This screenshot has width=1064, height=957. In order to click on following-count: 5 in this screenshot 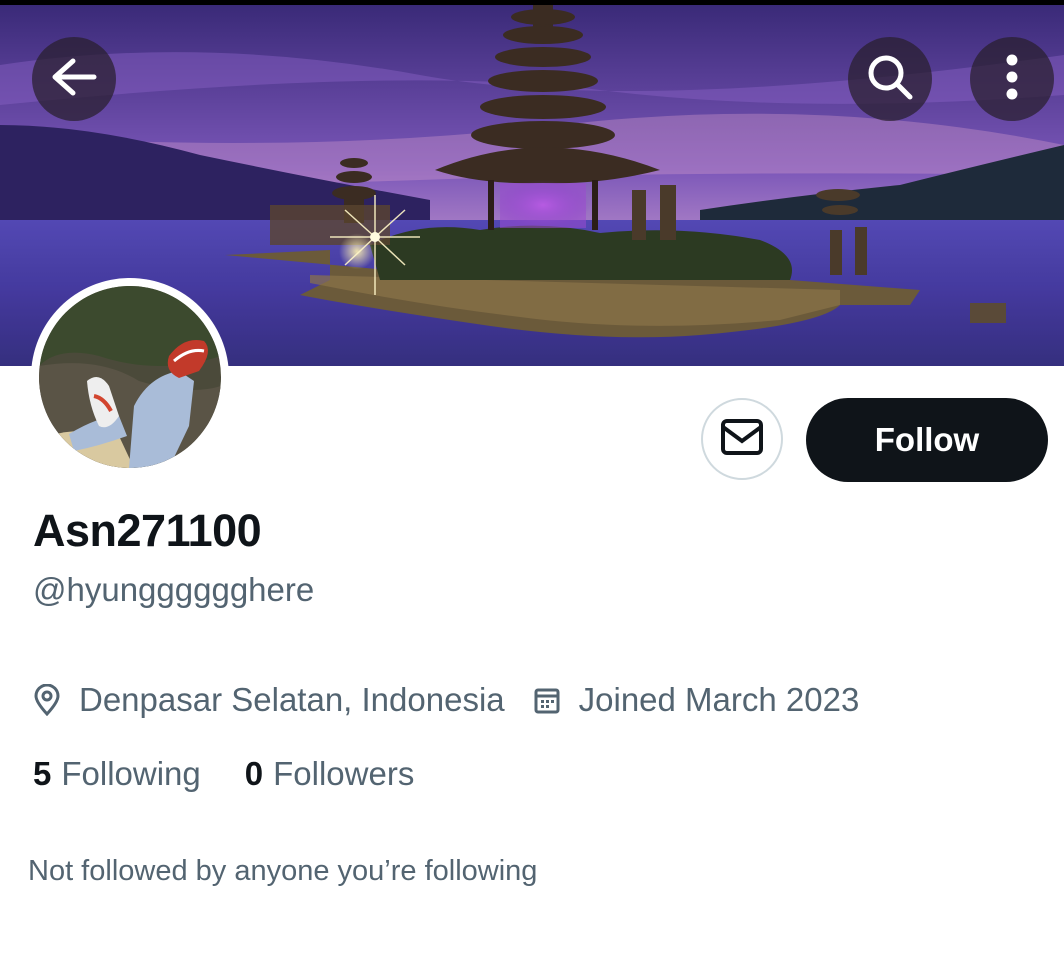, I will do `click(42, 773)`.